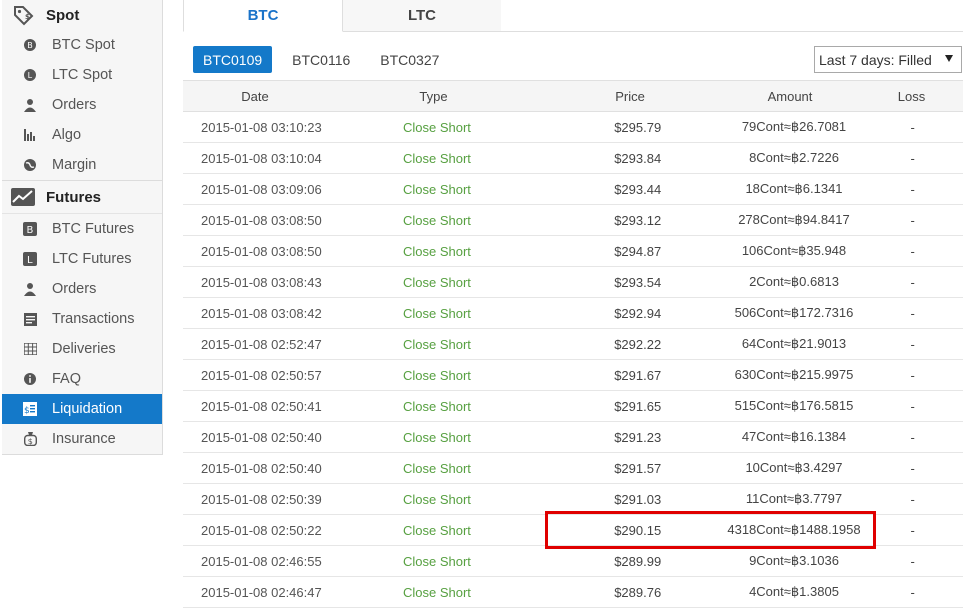 The image size is (971, 608). Describe the element at coordinates (261, 189) in the screenshot. I see `cell-date: 2015-01-08 03:09:06` at that location.